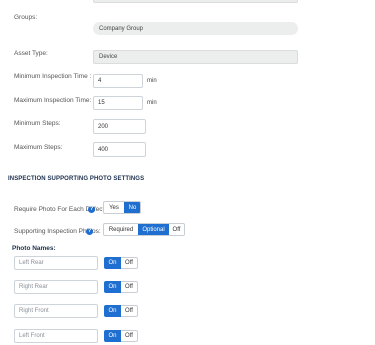 This screenshot has width=375, height=345. I want to click on photo-name-input: Left Front, so click(56, 336).